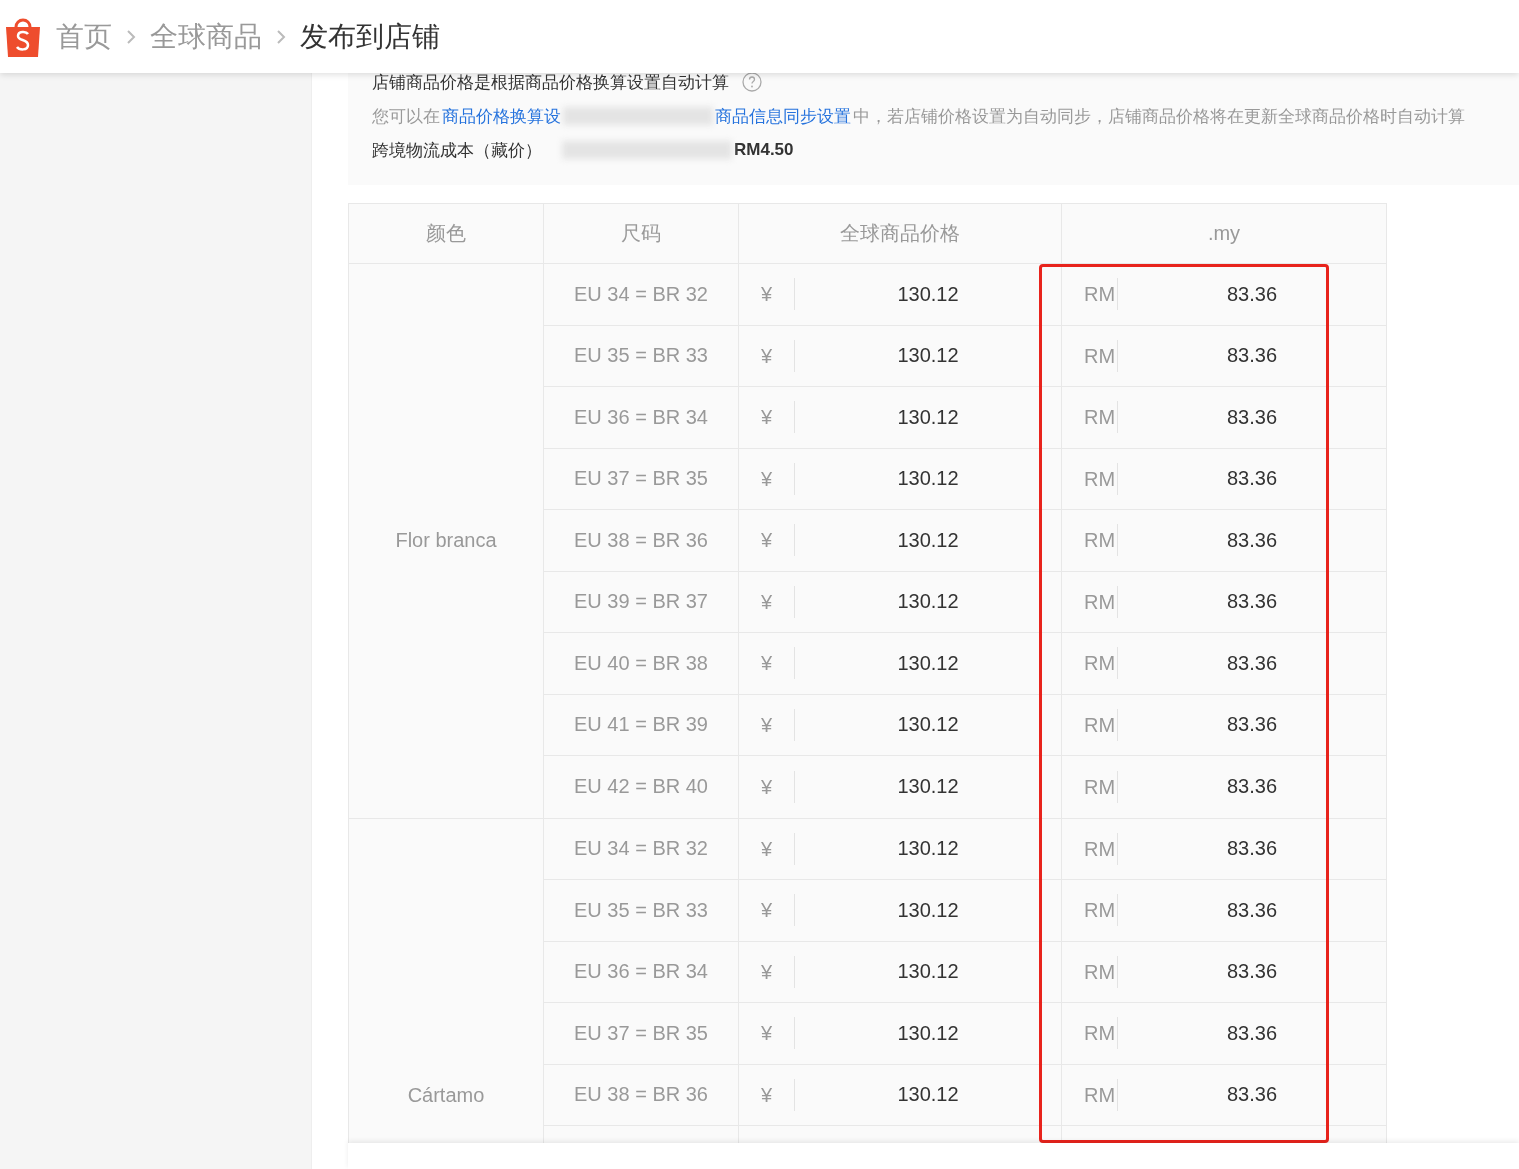 This screenshot has height=1169, width=1519. What do you see at coordinates (1224, 234) in the screenshot?
I see `column-header: .my` at bounding box center [1224, 234].